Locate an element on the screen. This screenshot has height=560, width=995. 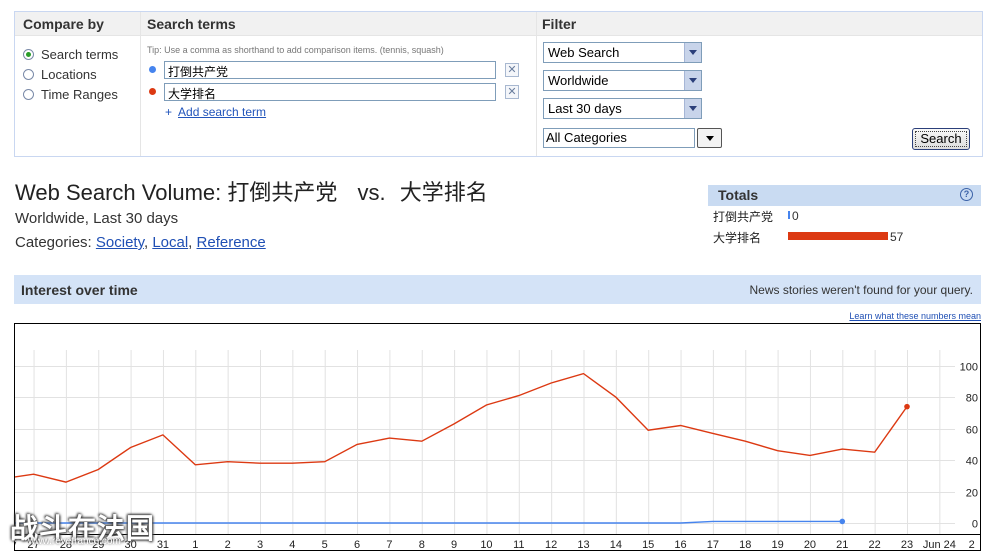
totals-value-2: 57 is located at coordinates (897, 237).